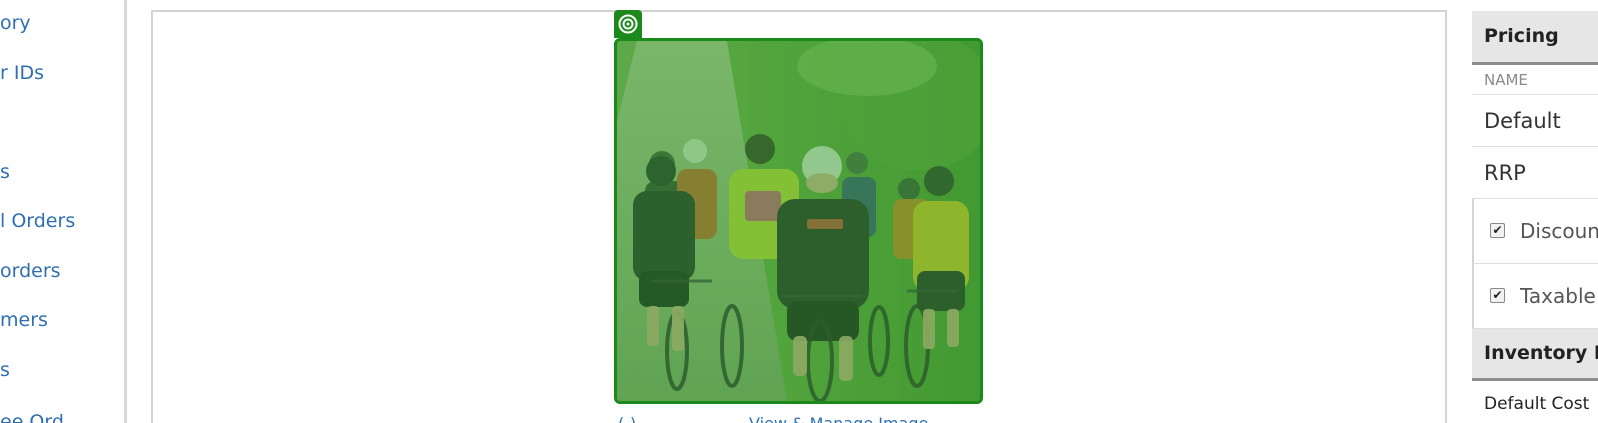  What do you see at coordinates (1506, 80) in the screenshot?
I see `name-column-label: NAME` at bounding box center [1506, 80].